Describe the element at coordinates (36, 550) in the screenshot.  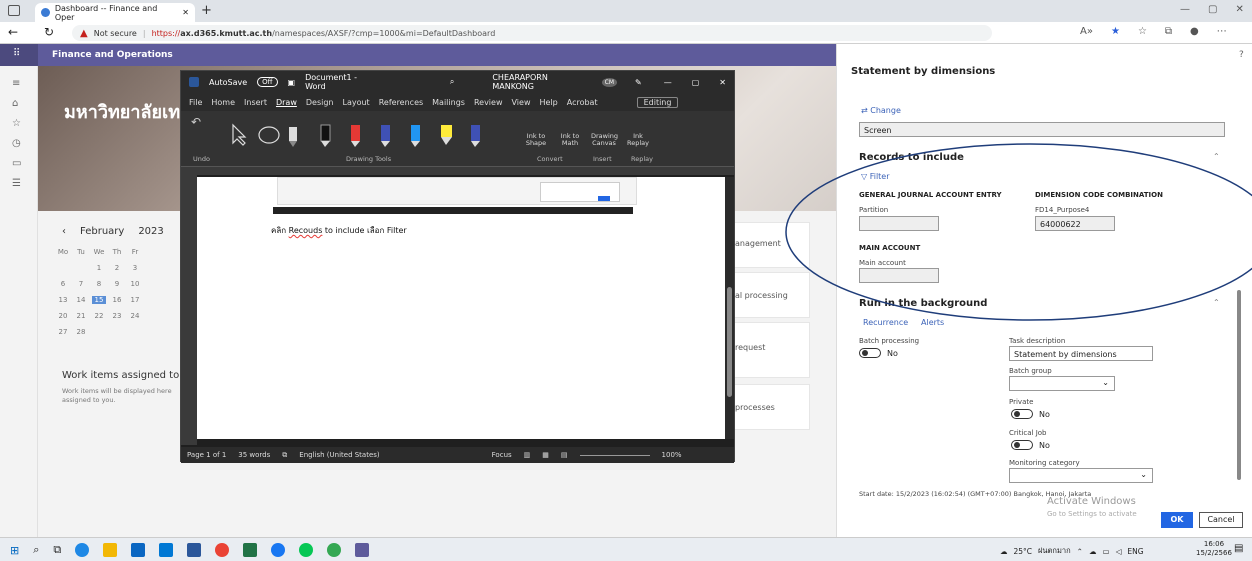
I see `taskbar-search-icon: ⌕` at that location.